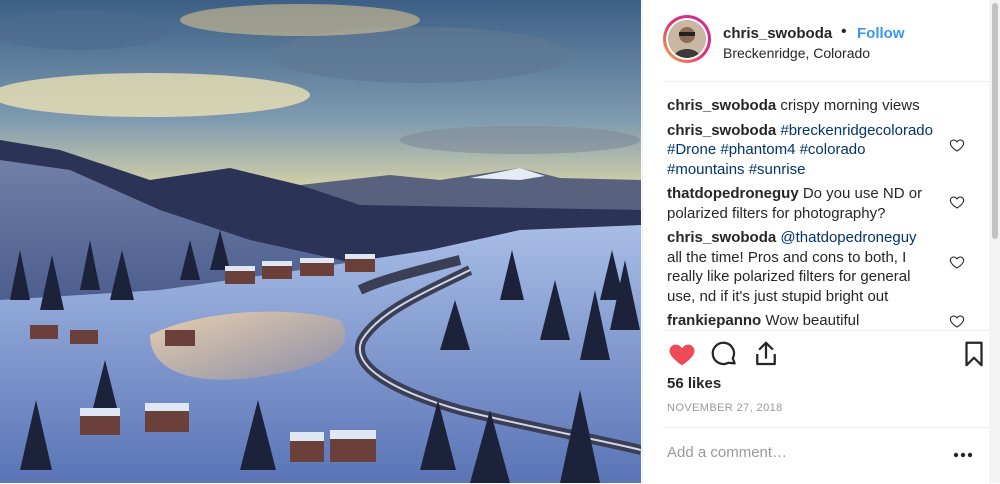 The width and height of the screenshot is (1000, 484). I want to click on caption: chris_swoboda crispy morning views, so click(801, 106).